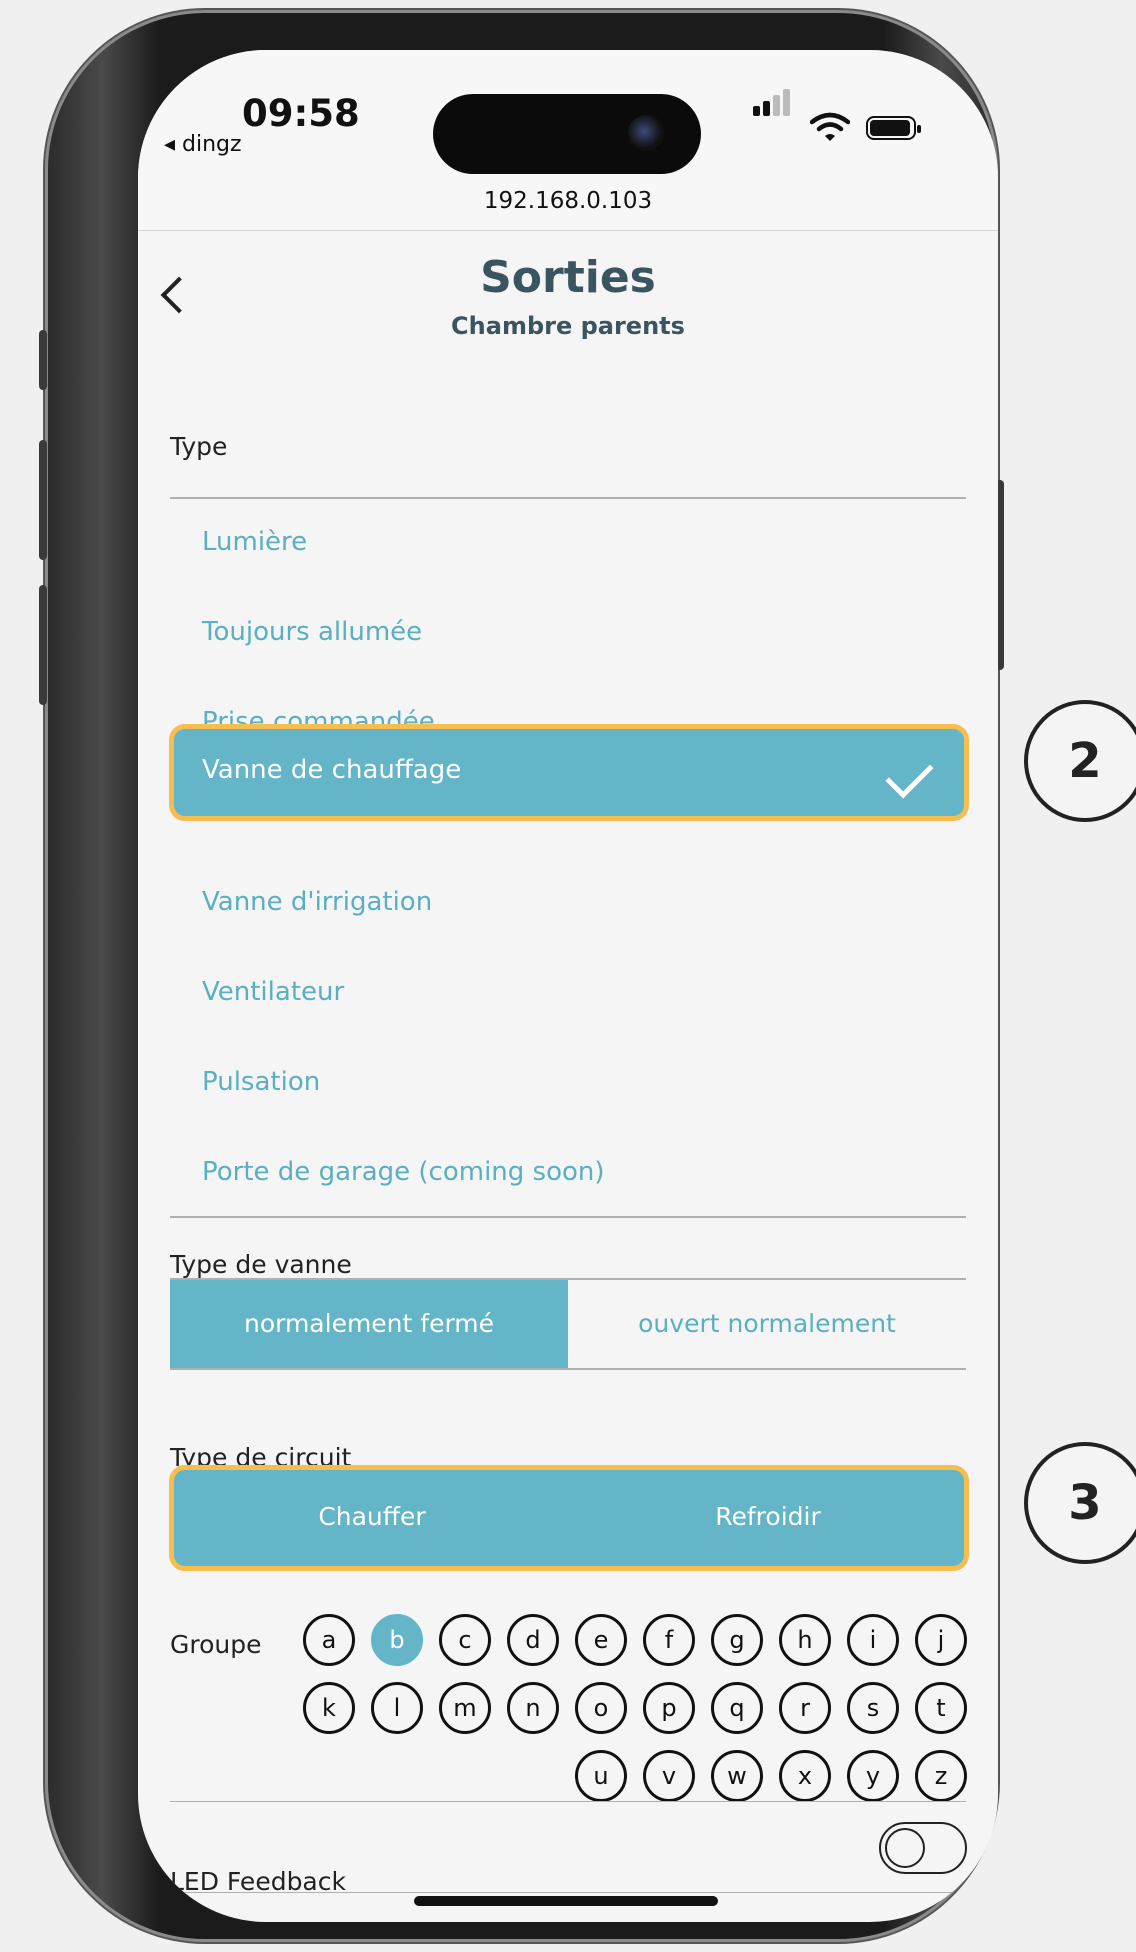  Describe the element at coordinates (601, 1776) in the screenshot. I see `group-option-u: u` at that location.